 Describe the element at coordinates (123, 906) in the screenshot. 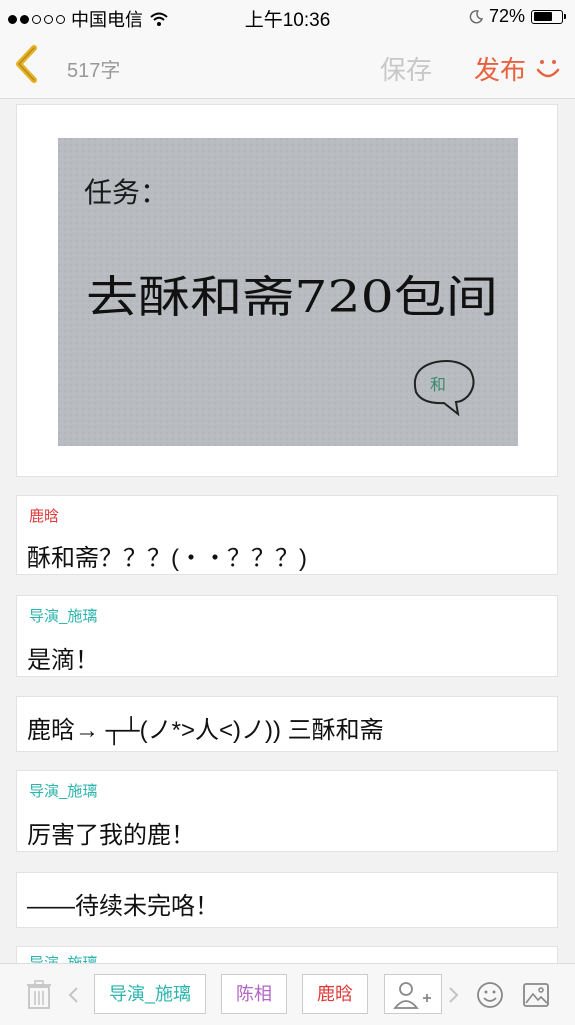

I see `message-text: ——待续未完咯！` at that location.